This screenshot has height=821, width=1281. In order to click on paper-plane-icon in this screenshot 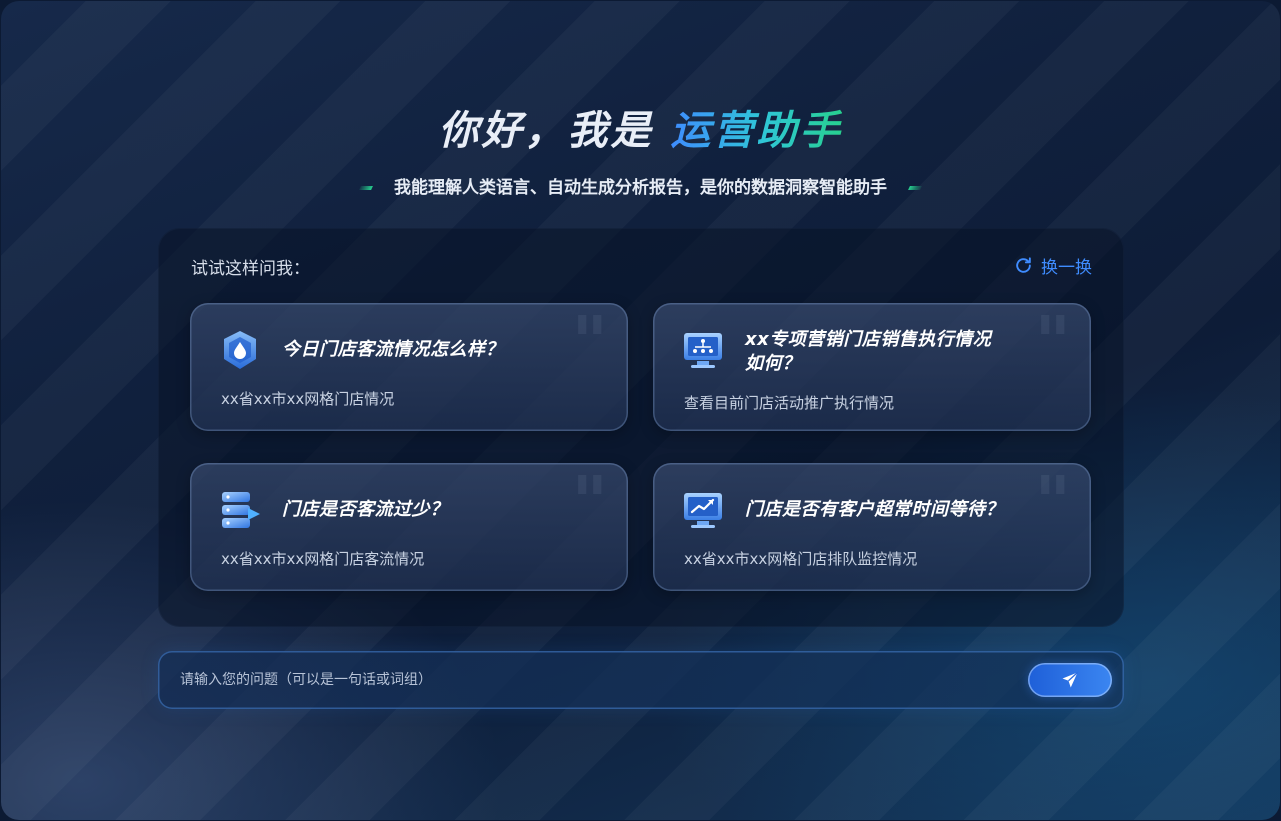, I will do `click(1070, 680)`.